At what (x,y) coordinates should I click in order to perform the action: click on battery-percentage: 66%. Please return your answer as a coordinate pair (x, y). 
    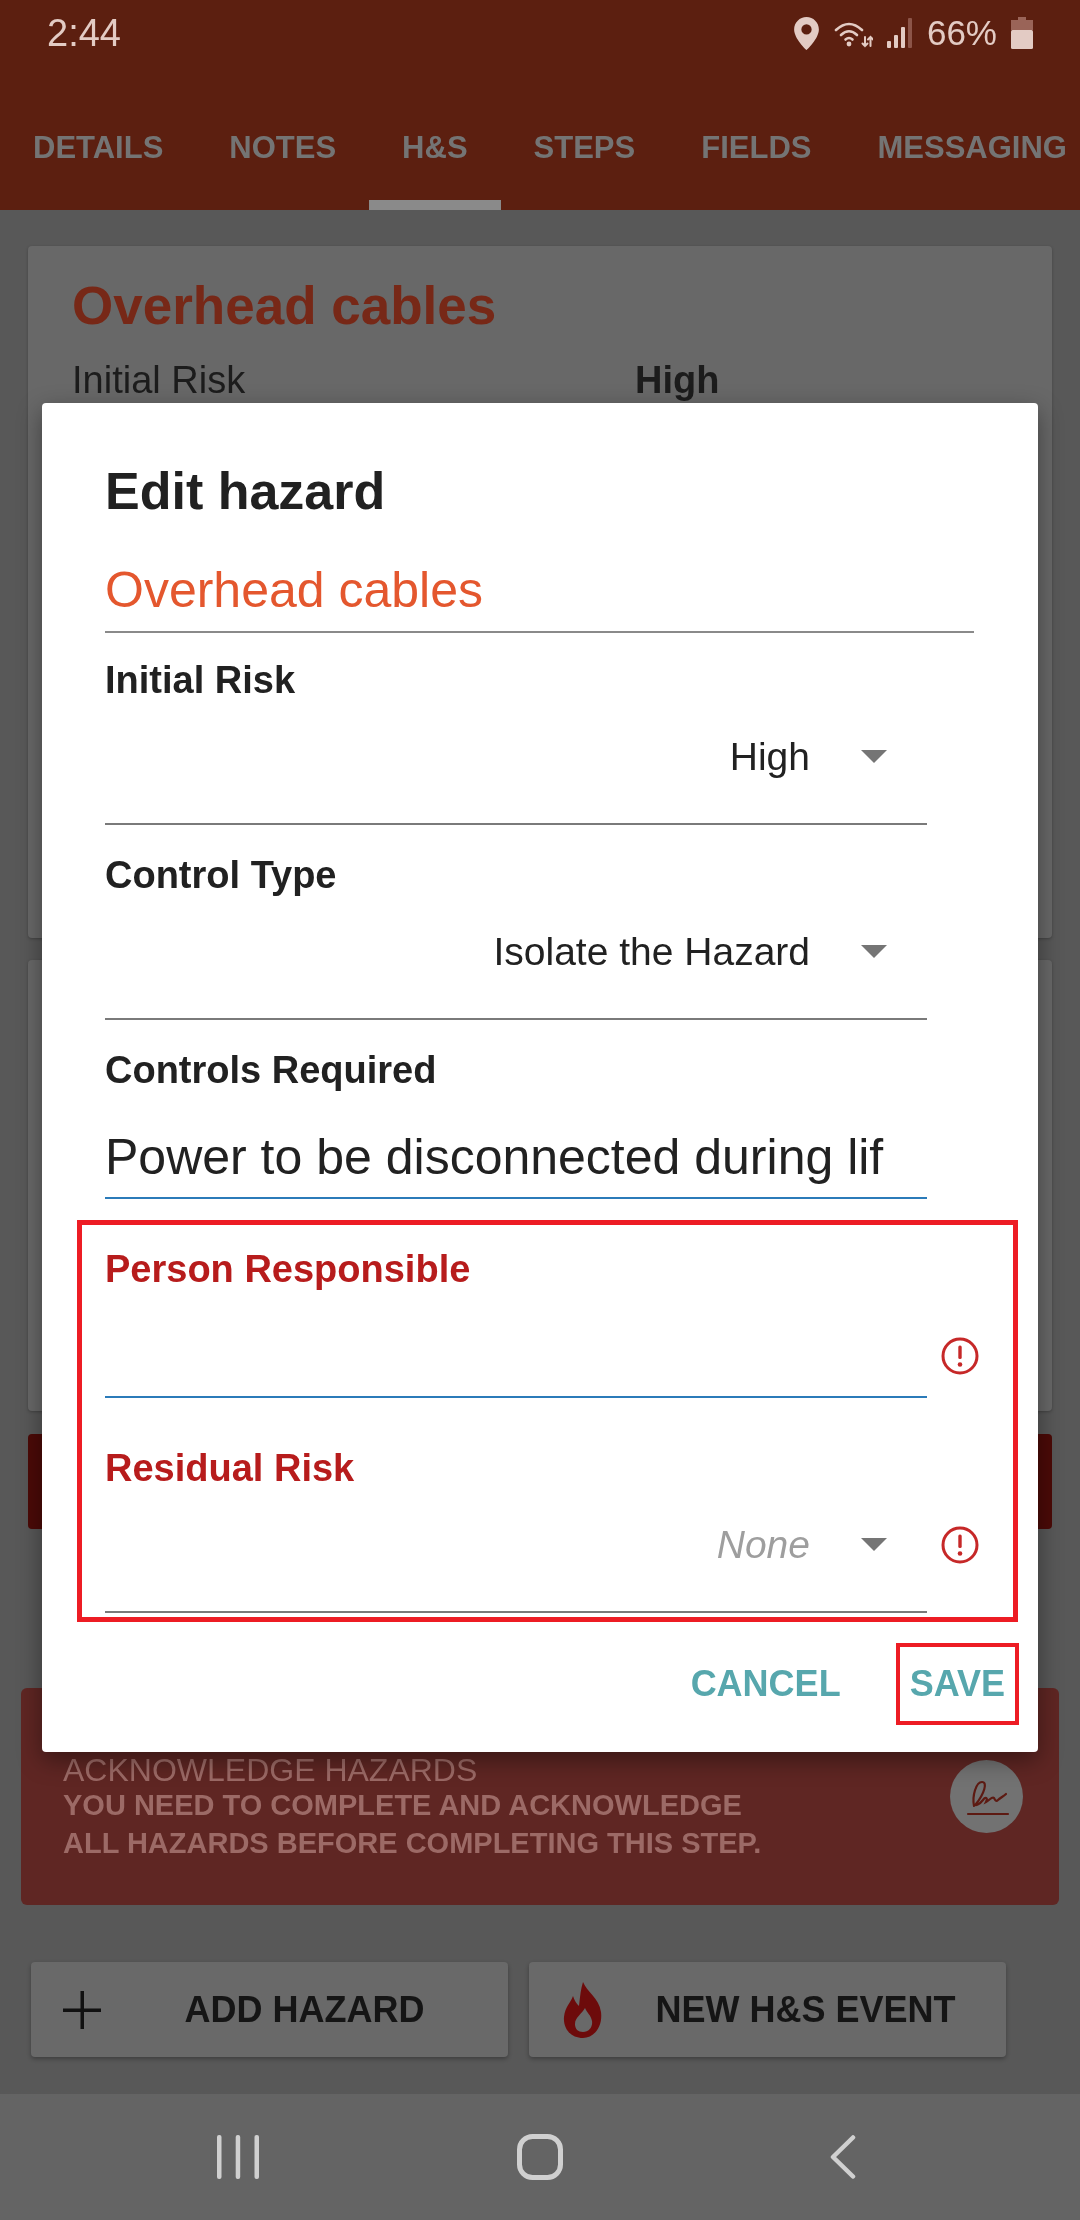
    Looking at the image, I should click on (961, 33).